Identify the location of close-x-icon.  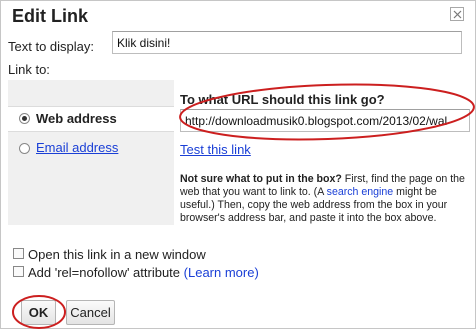
(457, 14).